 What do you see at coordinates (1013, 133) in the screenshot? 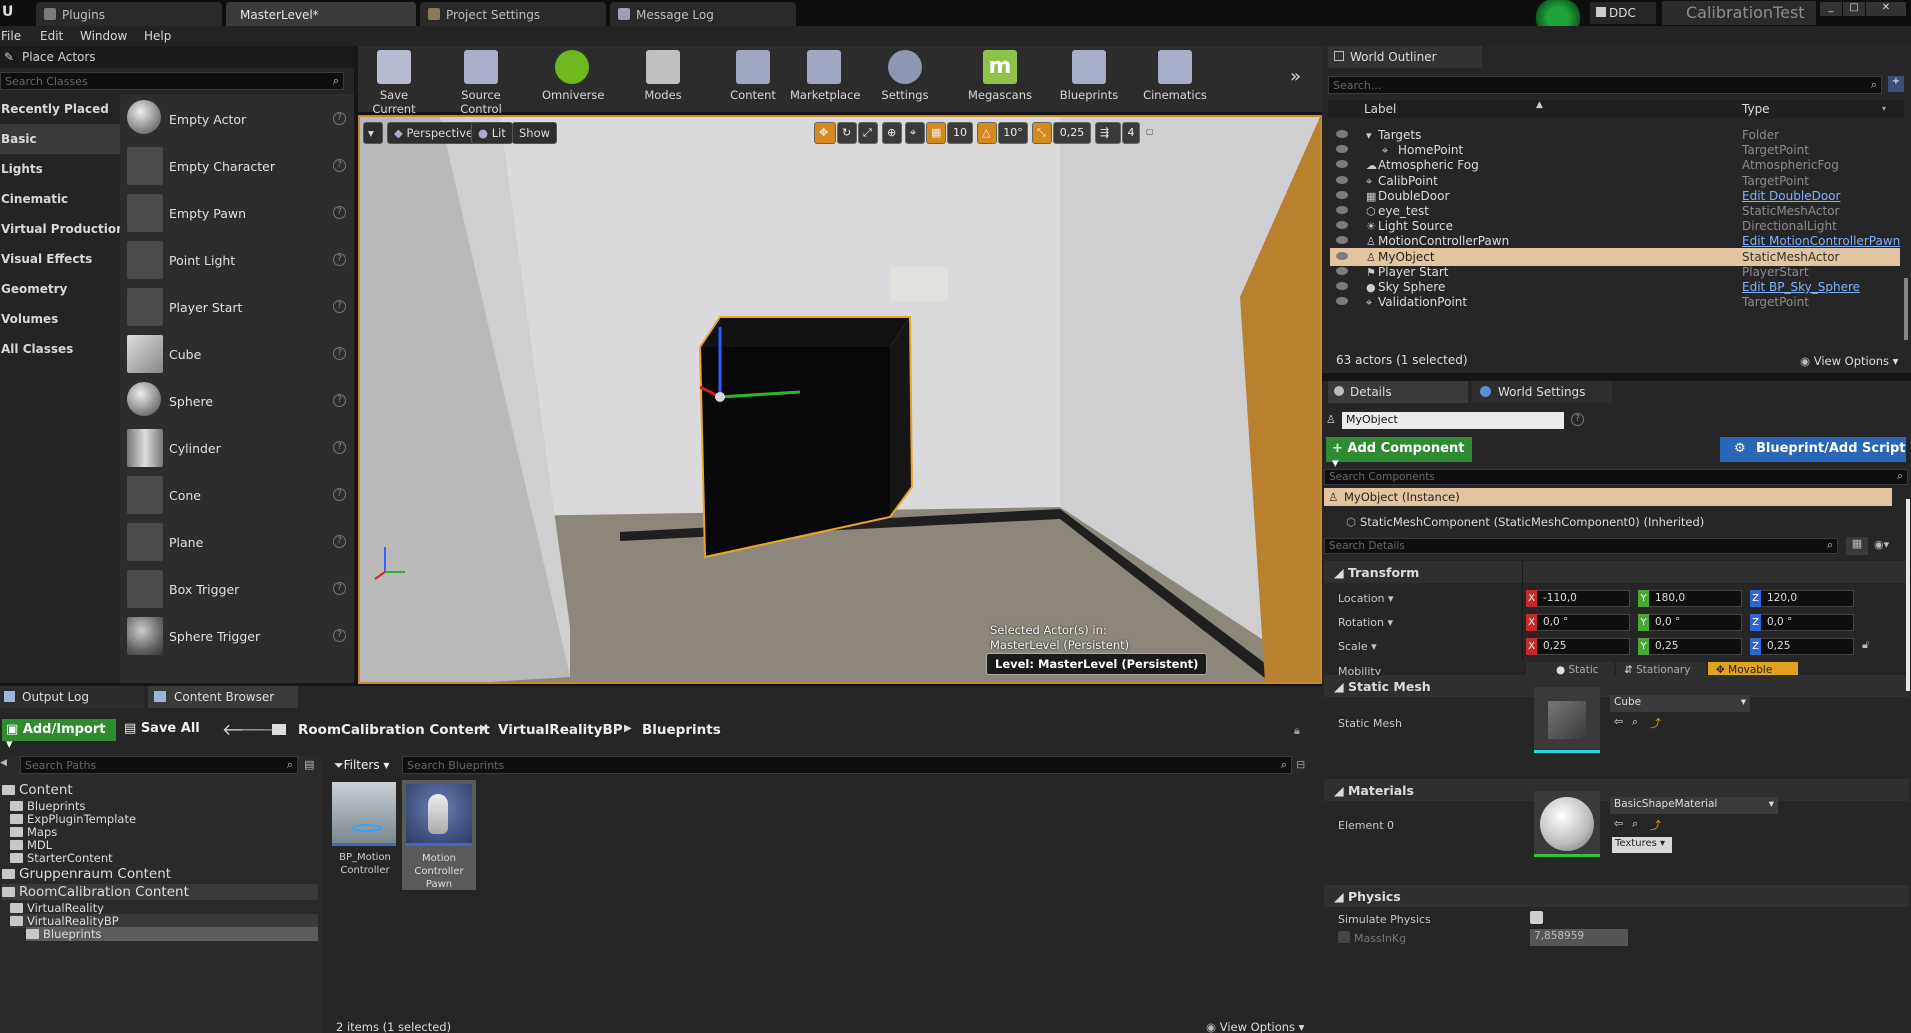
I see `rotation-snap-value: 10°` at bounding box center [1013, 133].